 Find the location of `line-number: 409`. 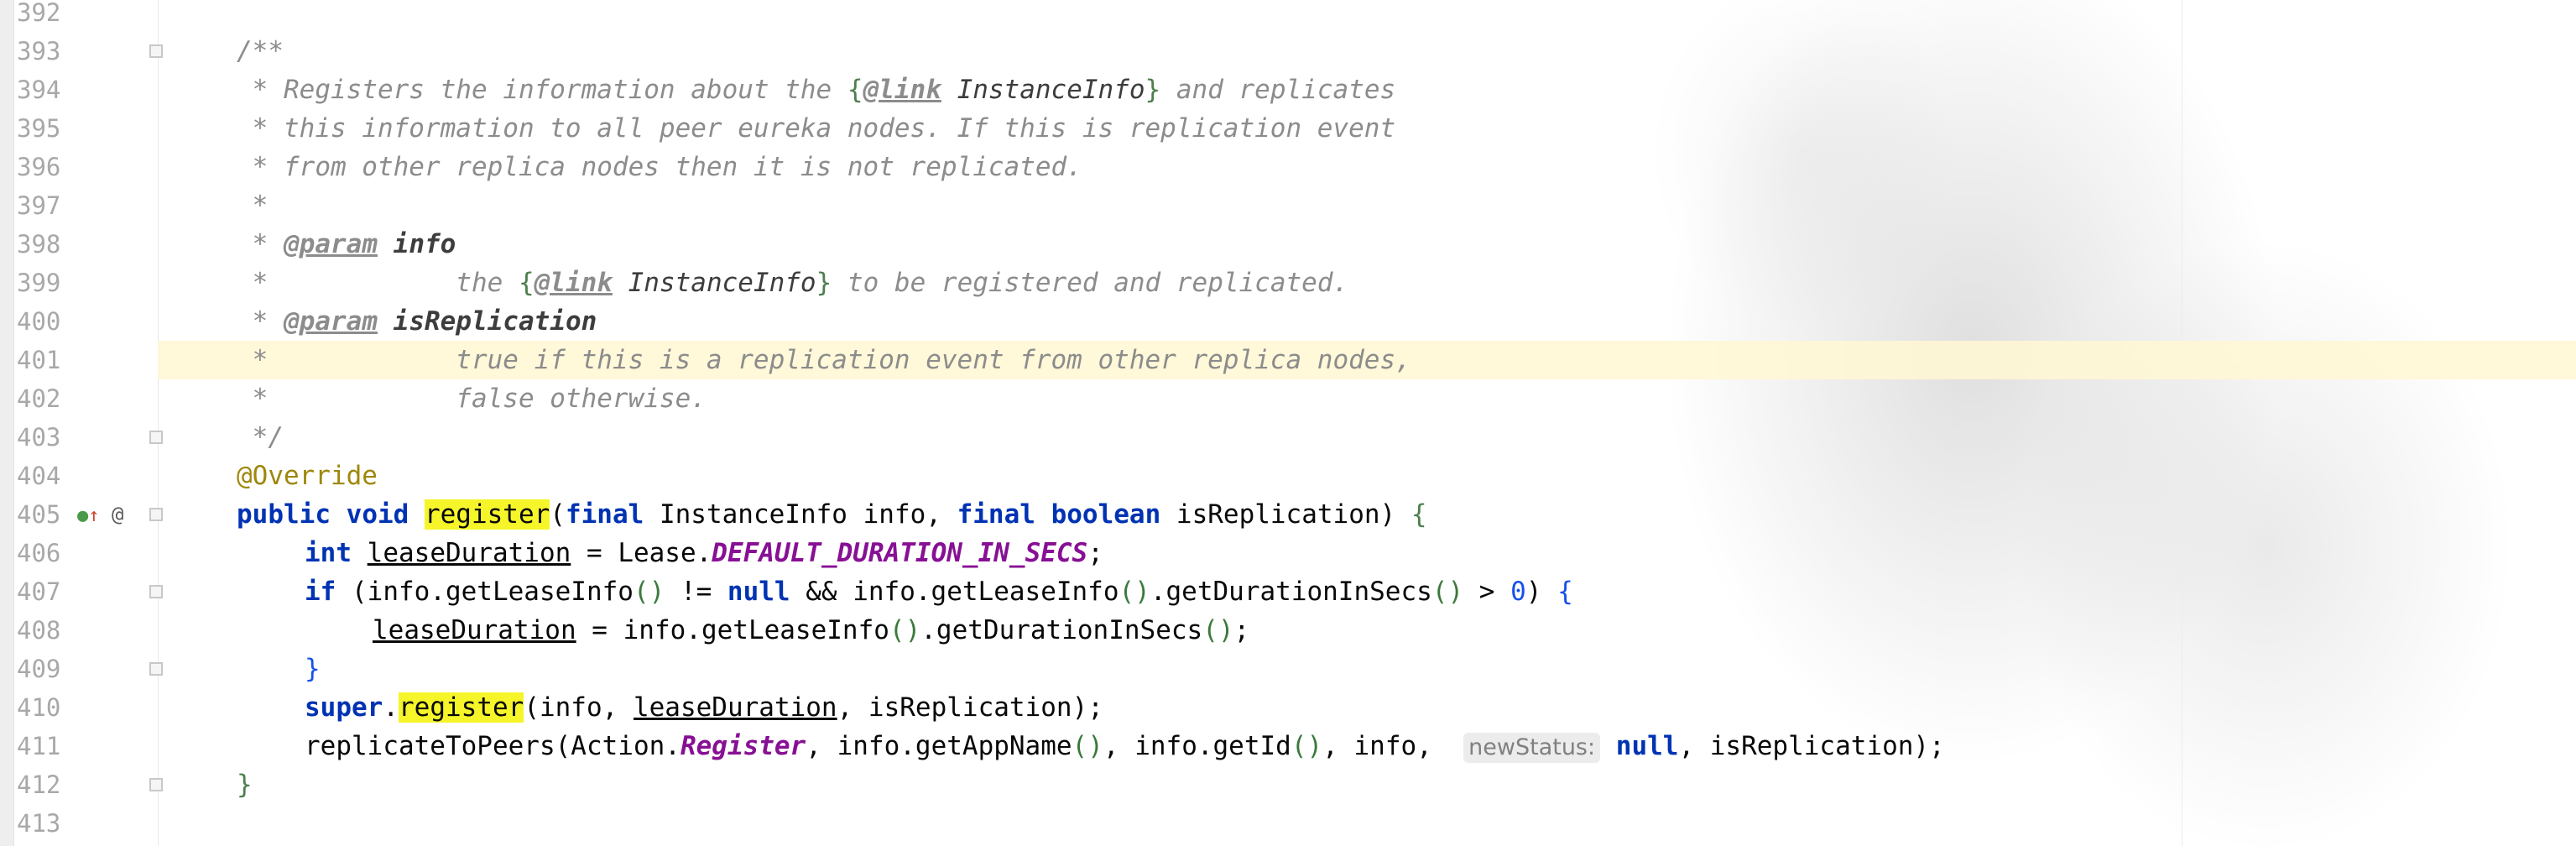

line-number: 409 is located at coordinates (39, 669).